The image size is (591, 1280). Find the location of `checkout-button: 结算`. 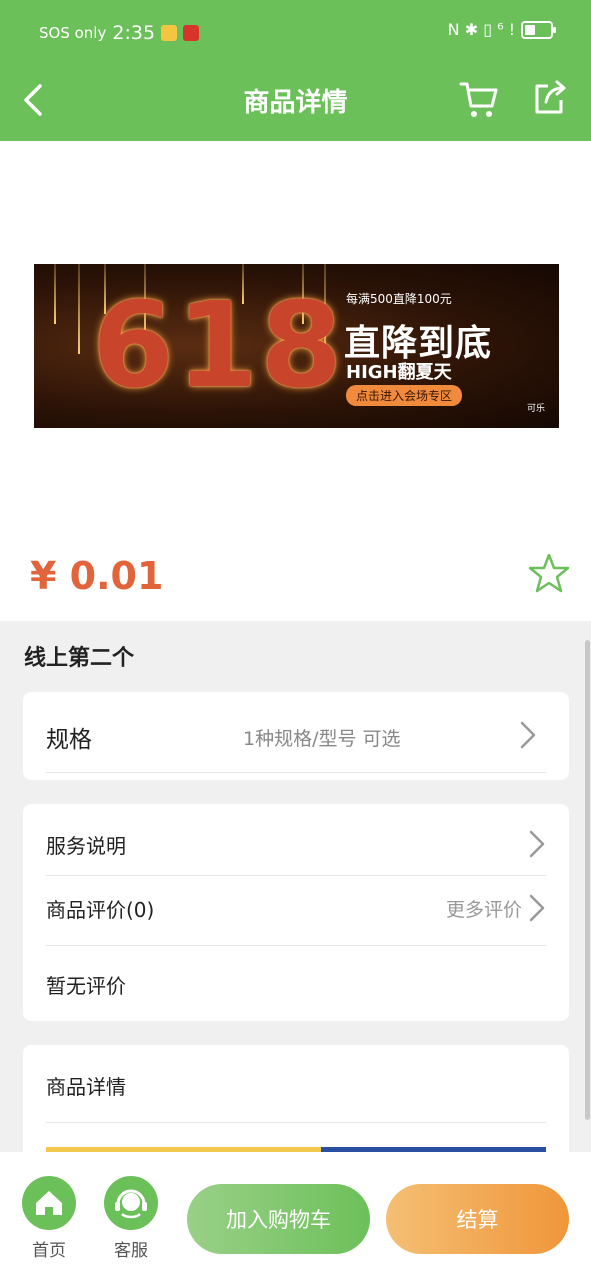

checkout-button: 结算 is located at coordinates (477, 1219).